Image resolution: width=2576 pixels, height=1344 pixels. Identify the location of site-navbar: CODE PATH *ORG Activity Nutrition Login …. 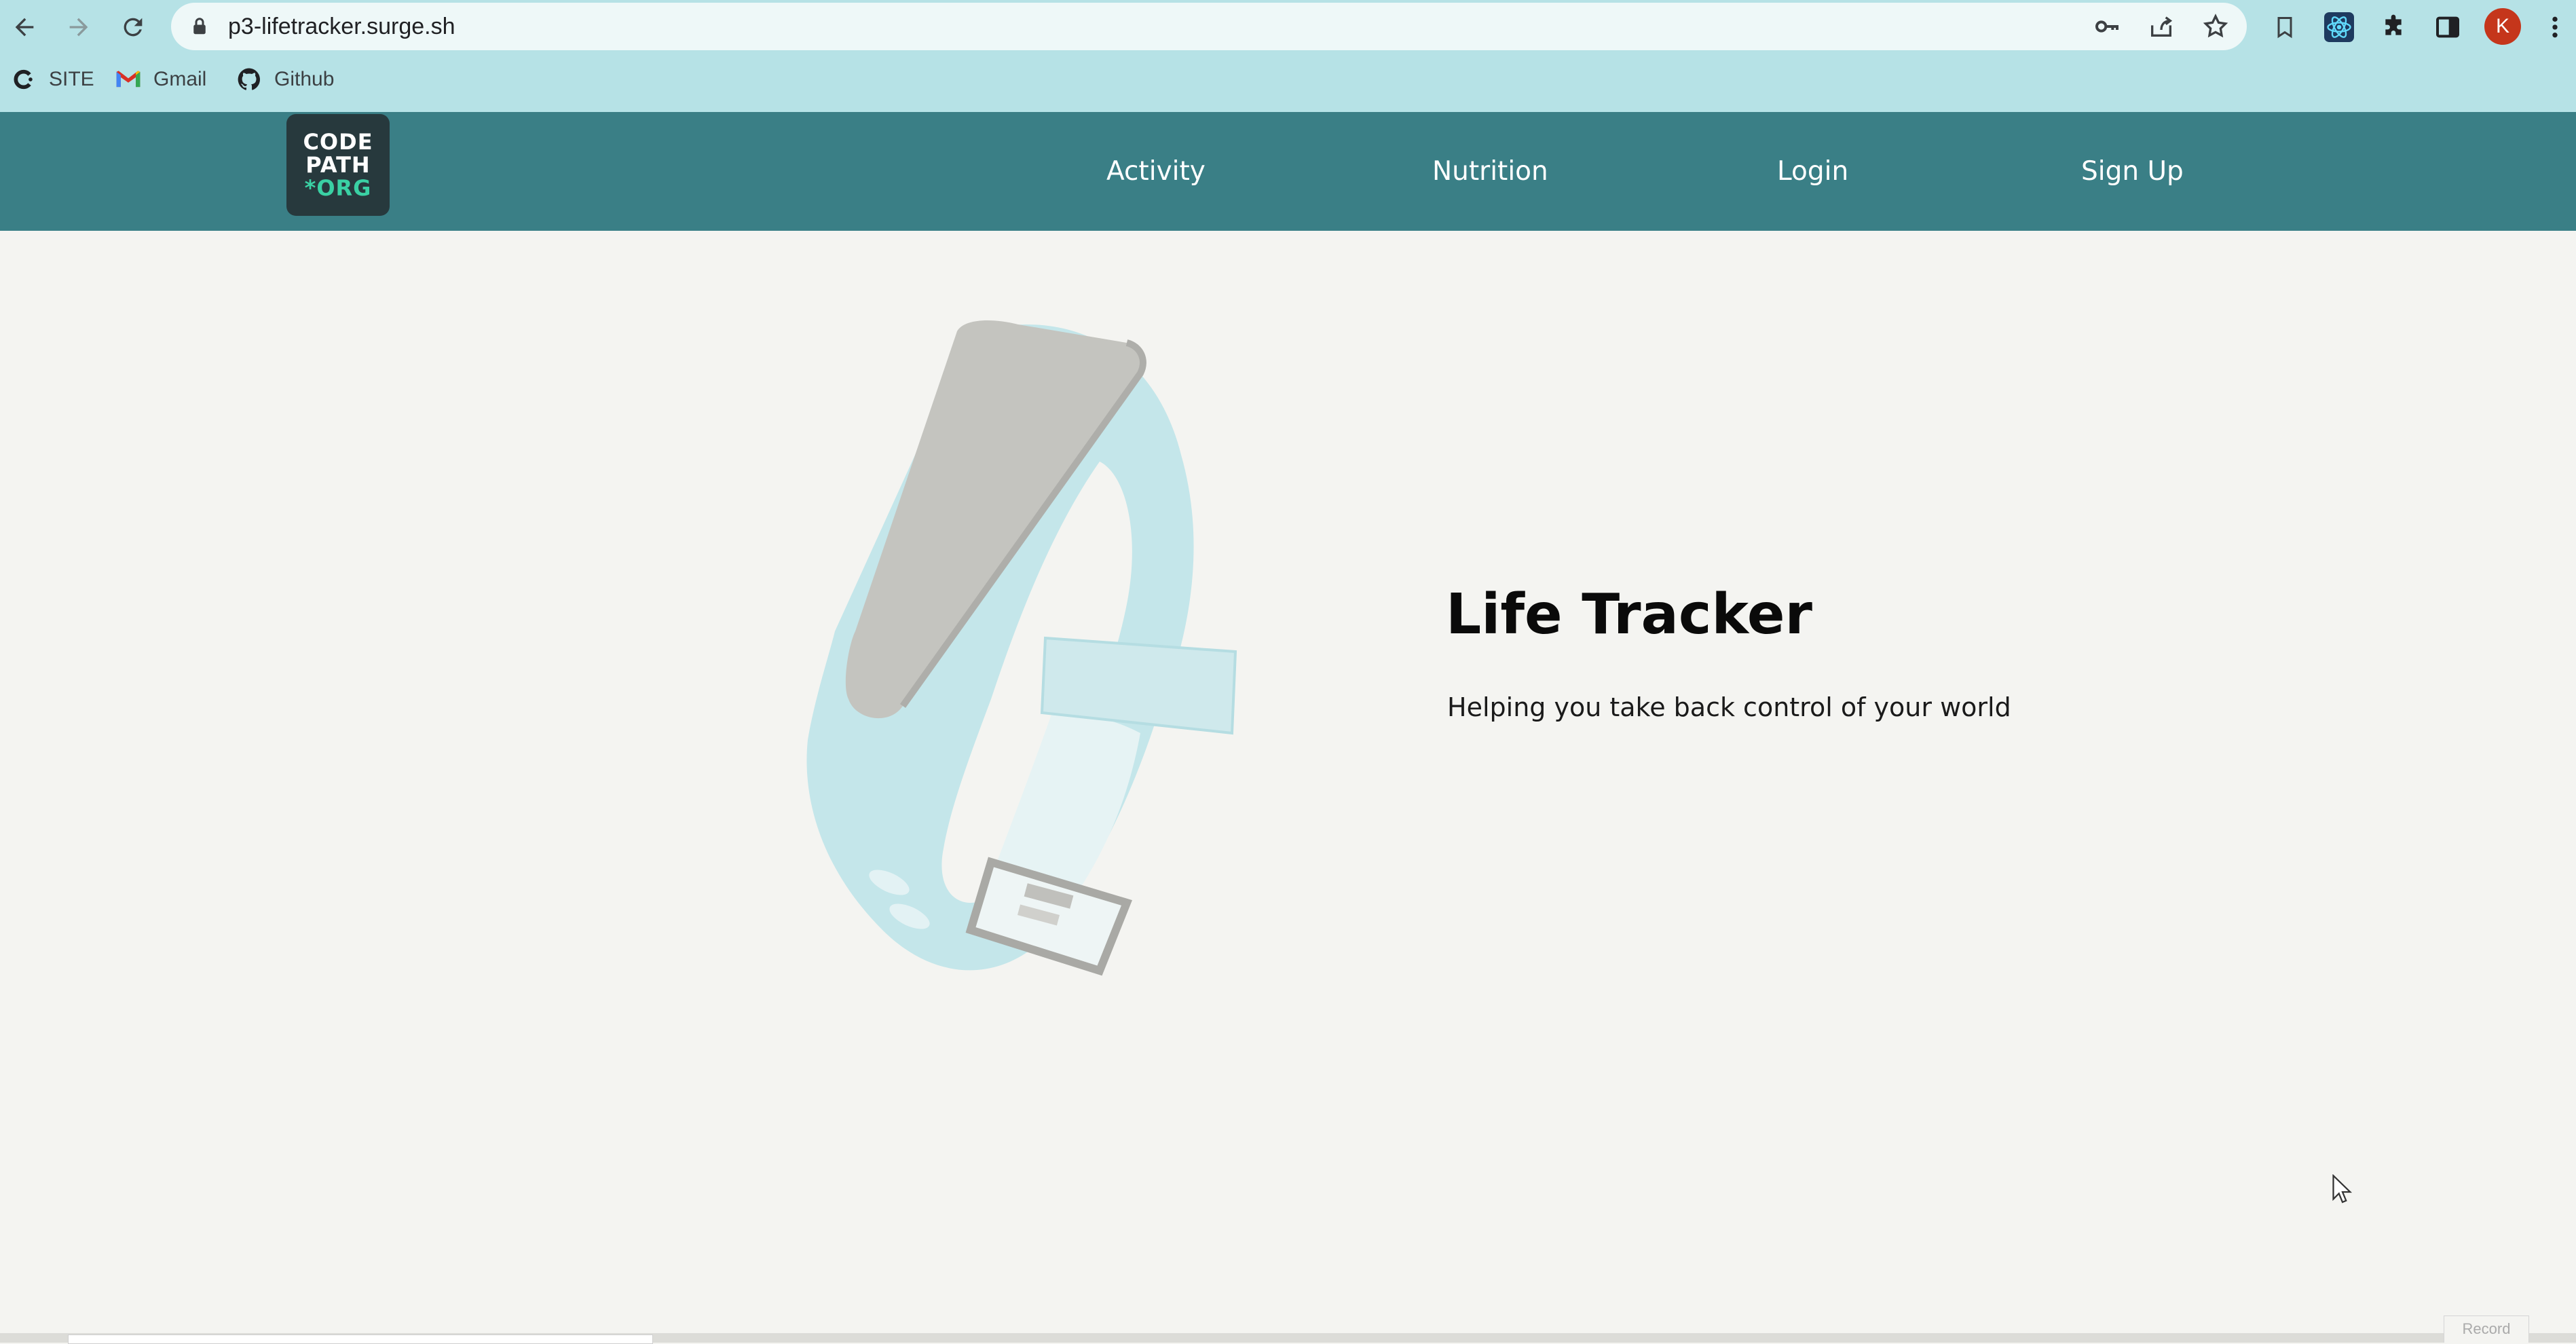
(1288, 172).